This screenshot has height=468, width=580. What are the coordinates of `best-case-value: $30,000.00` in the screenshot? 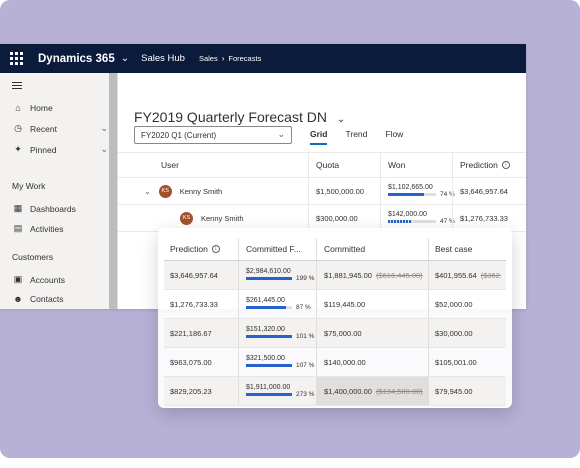 It's located at (454, 333).